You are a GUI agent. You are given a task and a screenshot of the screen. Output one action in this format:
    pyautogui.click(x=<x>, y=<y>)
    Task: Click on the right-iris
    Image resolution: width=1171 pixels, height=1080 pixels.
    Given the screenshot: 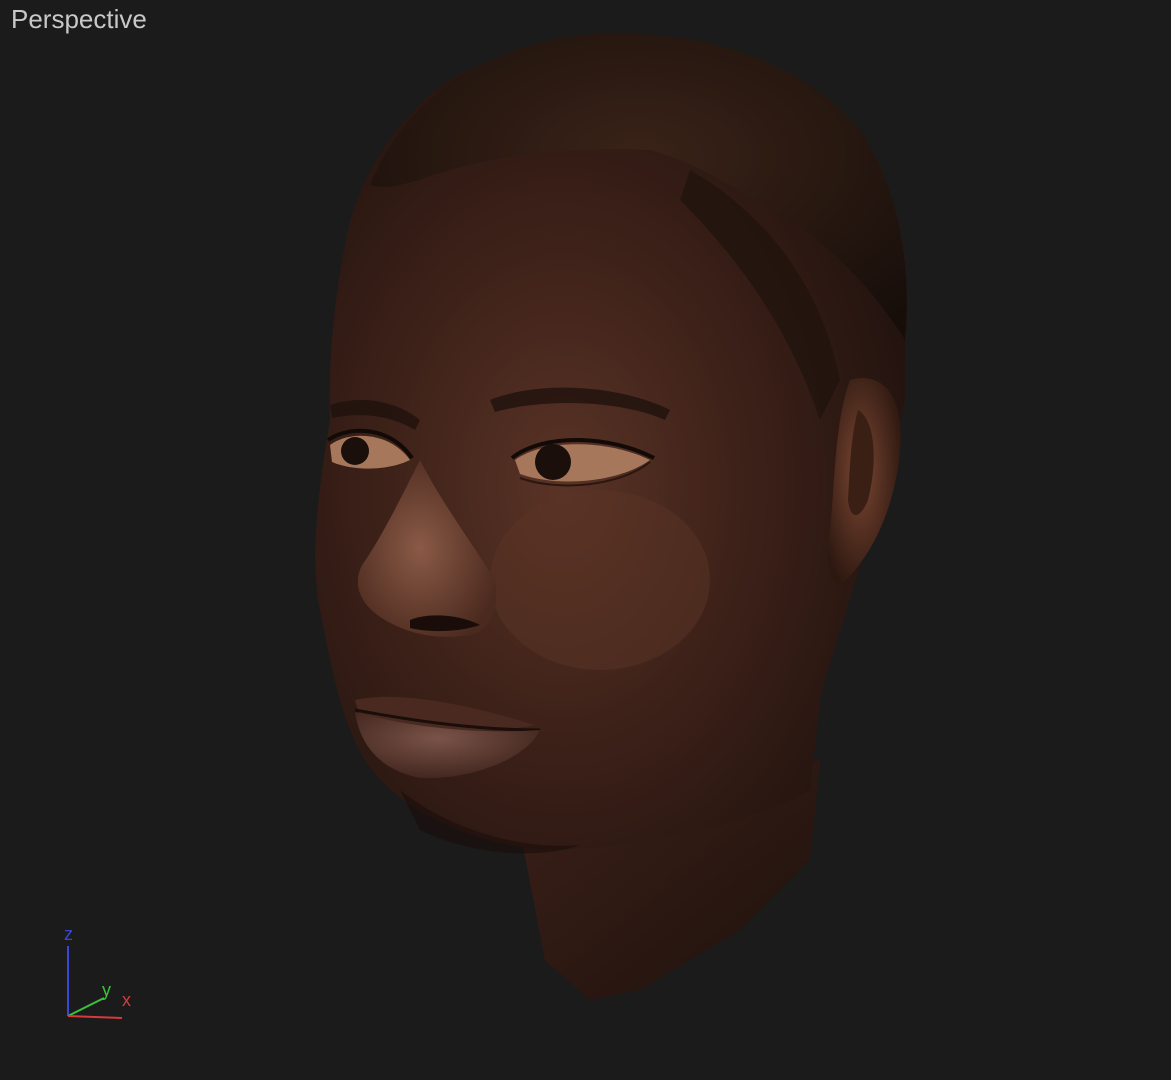 What is the action you would take?
    pyautogui.click(x=553, y=462)
    